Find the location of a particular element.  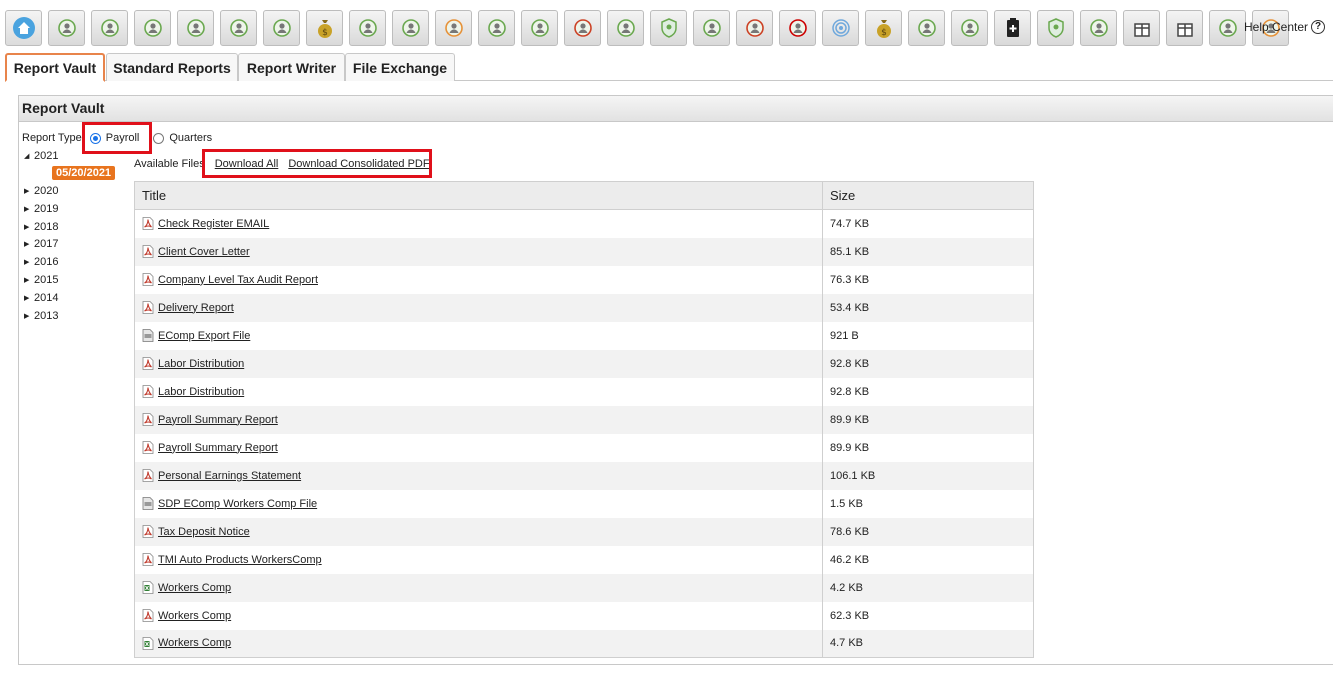

file-link: SDP EComp Workers Comp File is located at coordinates (237, 504).